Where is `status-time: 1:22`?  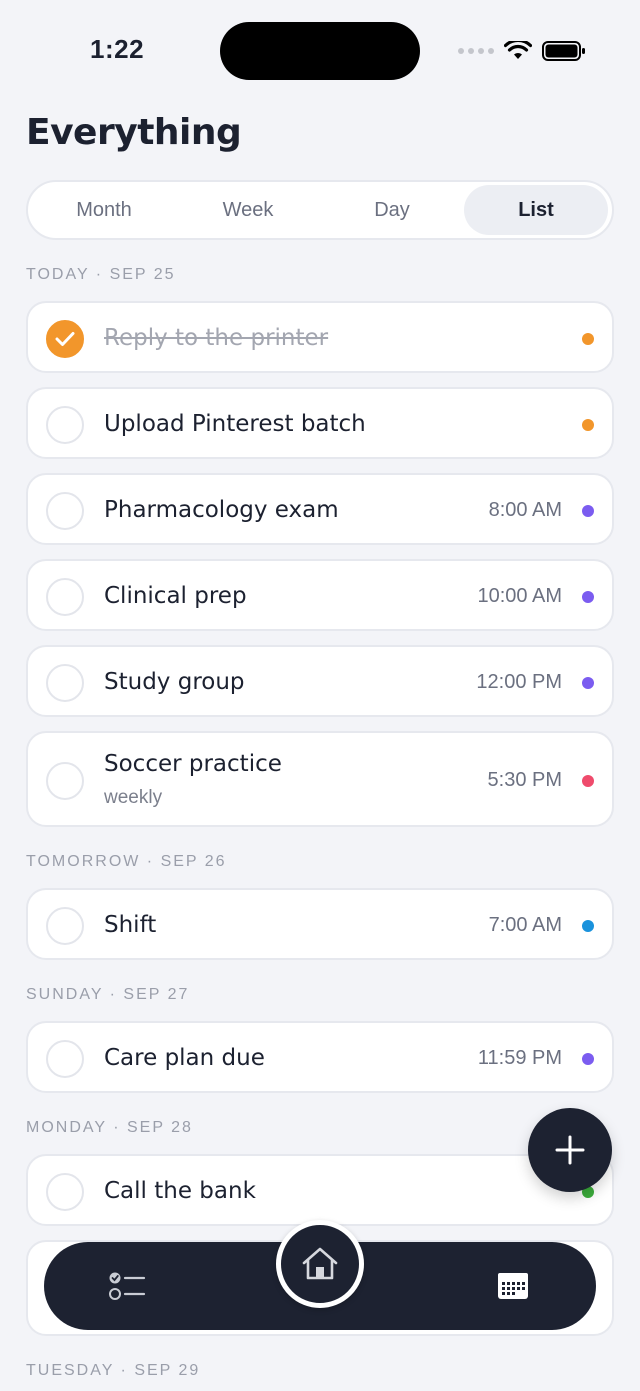 status-time: 1:22 is located at coordinates (117, 49).